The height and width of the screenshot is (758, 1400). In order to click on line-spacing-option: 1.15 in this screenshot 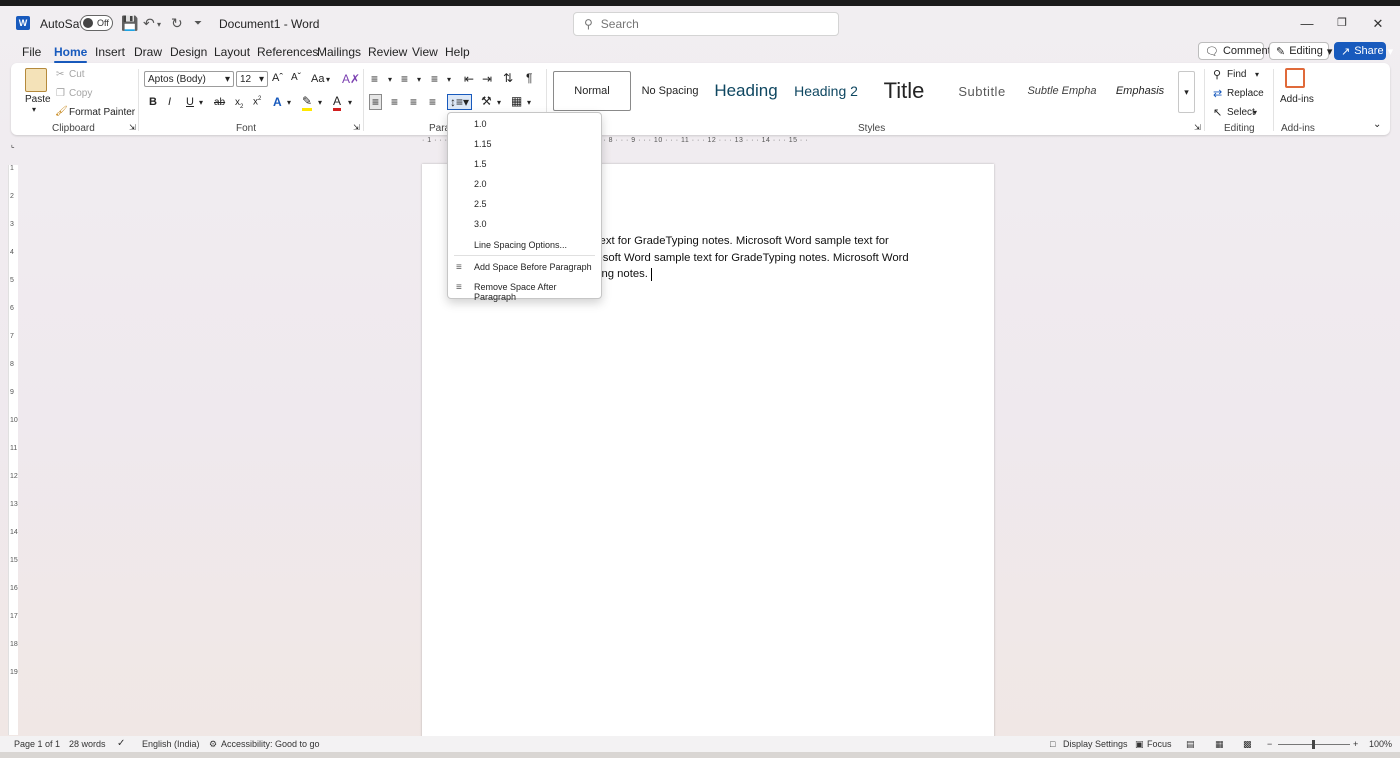, I will do `click(483, 144)`.